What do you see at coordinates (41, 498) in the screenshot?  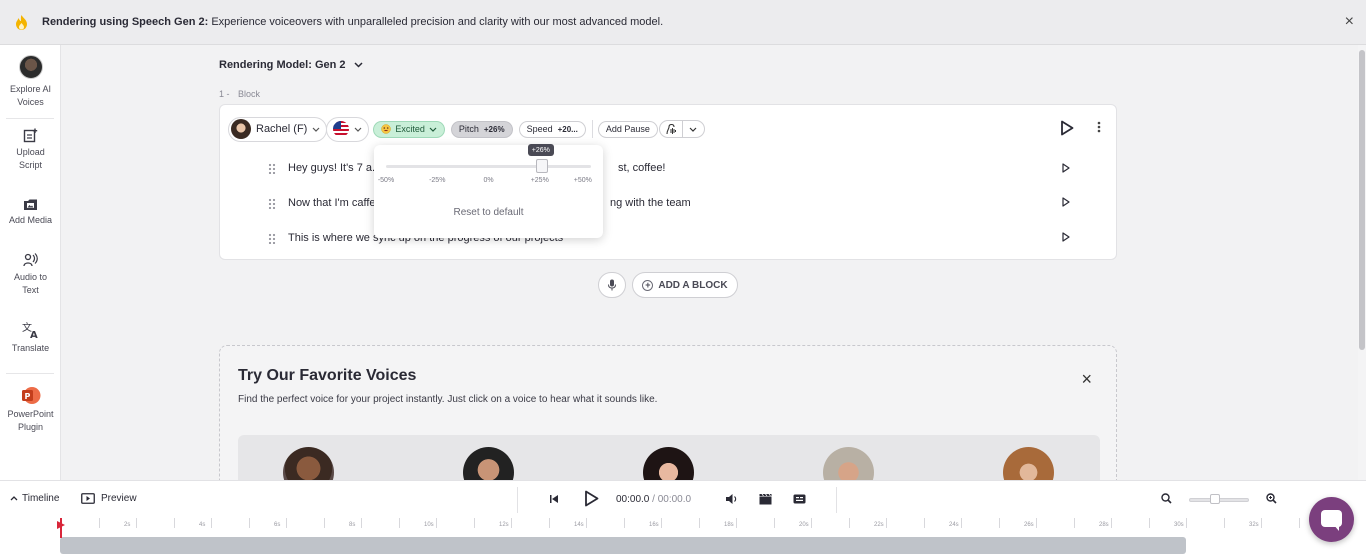 I see `timeline-label: Timeline` at bounding box center [41, 498].